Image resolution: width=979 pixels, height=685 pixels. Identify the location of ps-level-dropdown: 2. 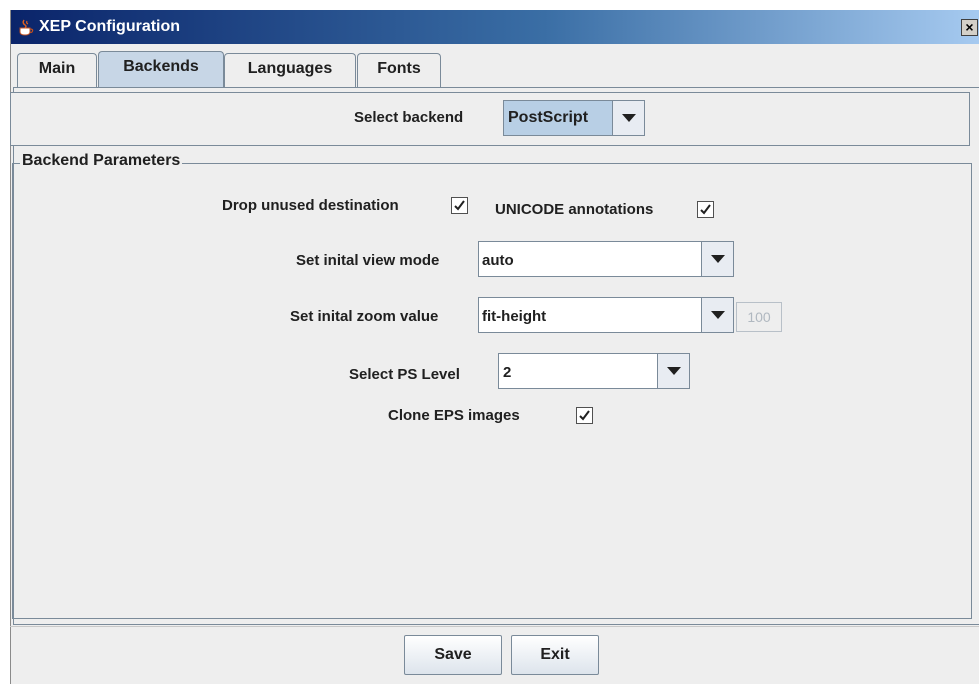
(594, 371).